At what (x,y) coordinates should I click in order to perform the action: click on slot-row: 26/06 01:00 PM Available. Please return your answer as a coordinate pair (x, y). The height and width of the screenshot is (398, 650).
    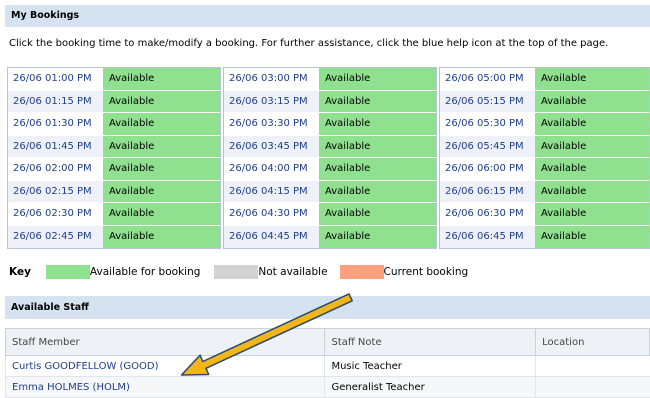
    Looking at the image, I should click on (114, 79).